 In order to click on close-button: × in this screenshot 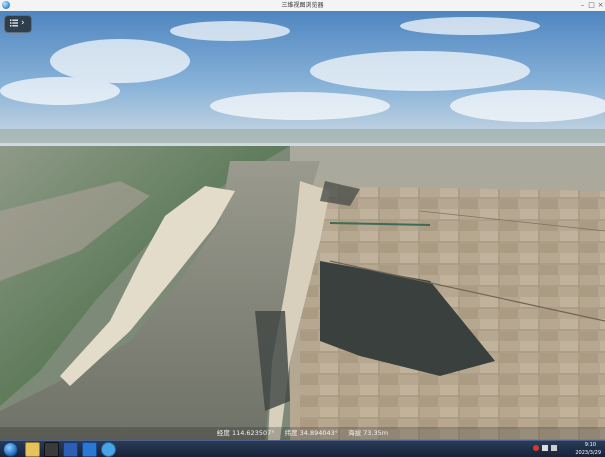, I will do `click(600, 5)`.